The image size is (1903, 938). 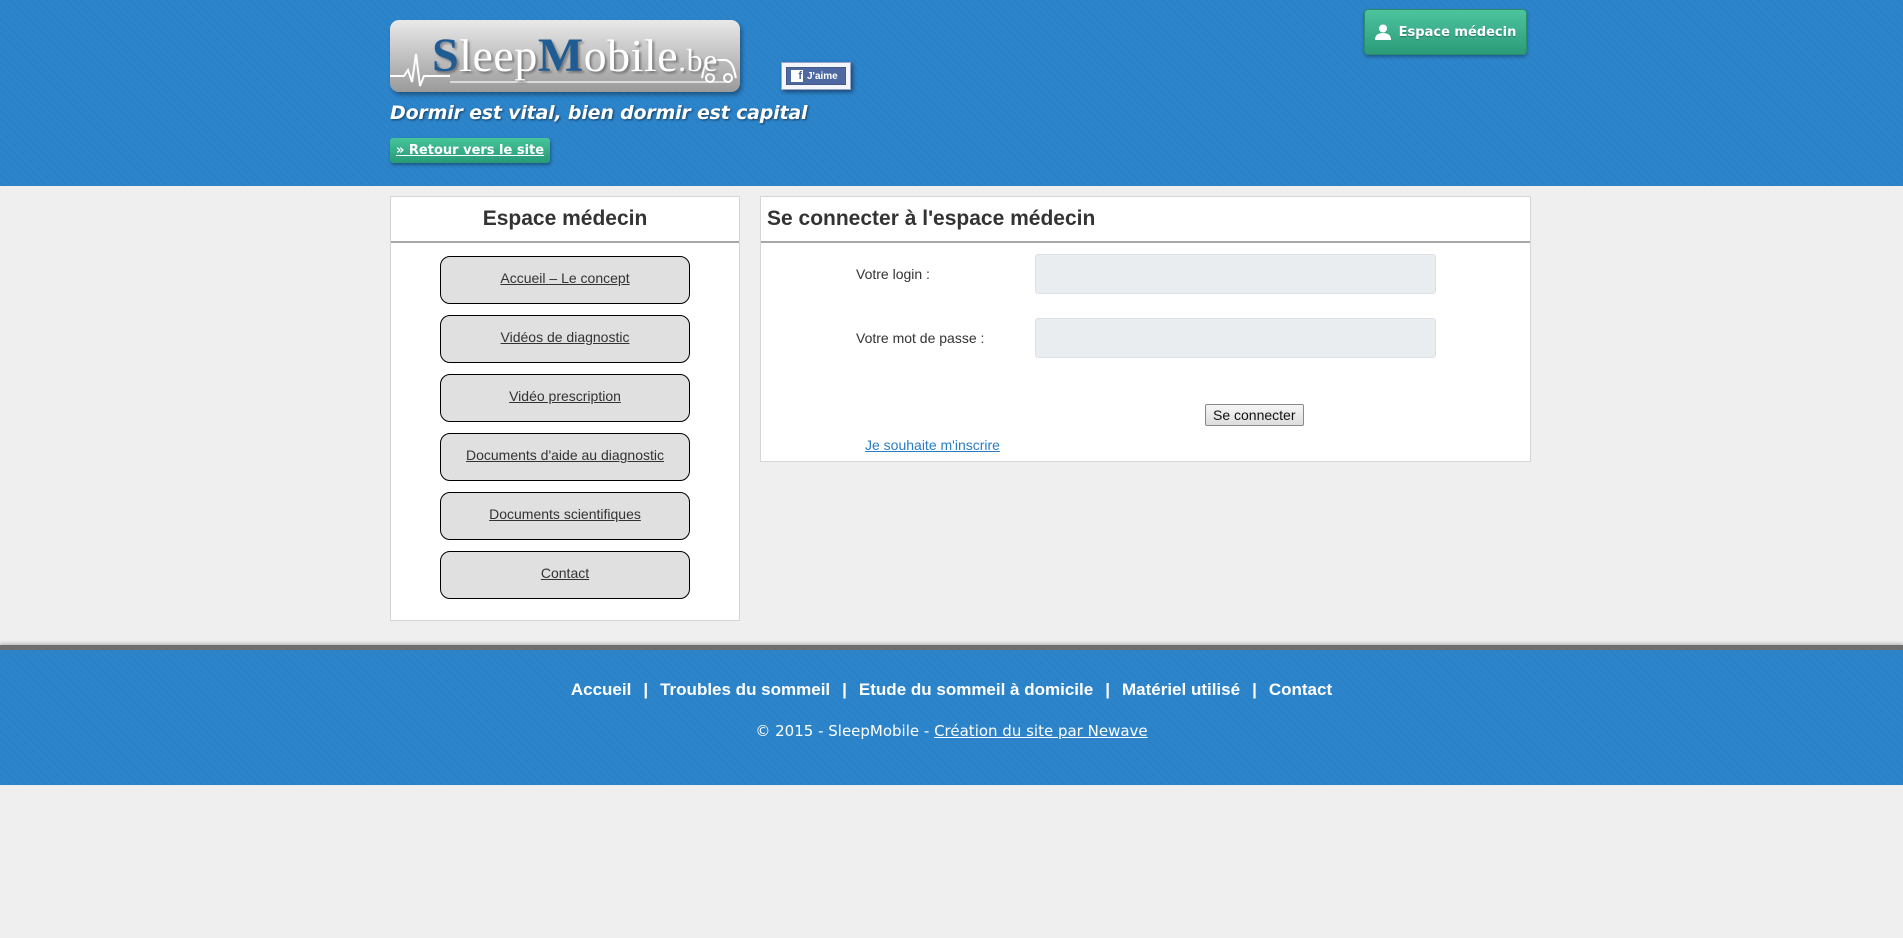 What do you see at coordinates (1254, 415) in the screenshot?
I see `login-submit-button: Se connecter` at bounding box center [1254, 415].